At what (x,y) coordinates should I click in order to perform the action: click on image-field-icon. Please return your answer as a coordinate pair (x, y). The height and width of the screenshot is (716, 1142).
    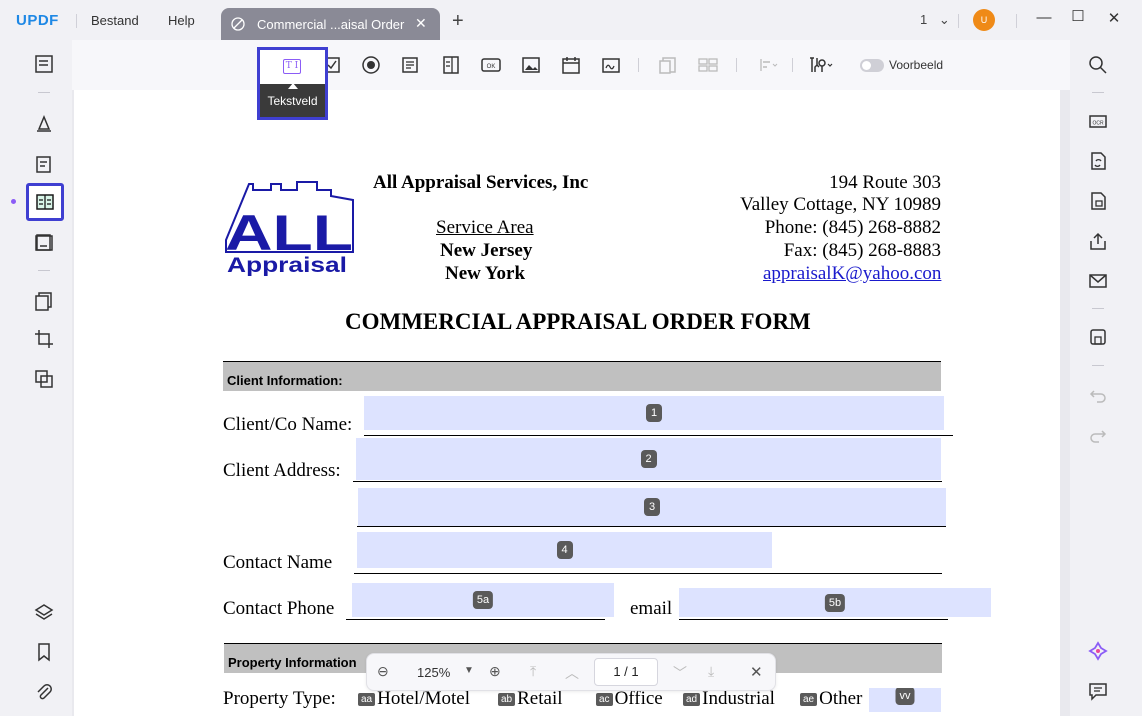
    Looking at the image, I should click on (531, 65).